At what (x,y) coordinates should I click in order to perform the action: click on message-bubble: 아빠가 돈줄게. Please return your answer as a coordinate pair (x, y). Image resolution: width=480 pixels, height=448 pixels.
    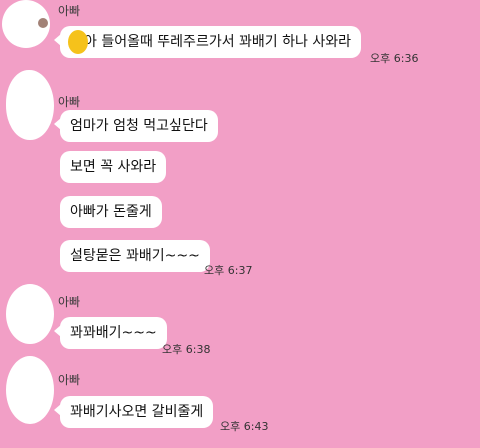
    Looking at the image, I should click on (111, 212).